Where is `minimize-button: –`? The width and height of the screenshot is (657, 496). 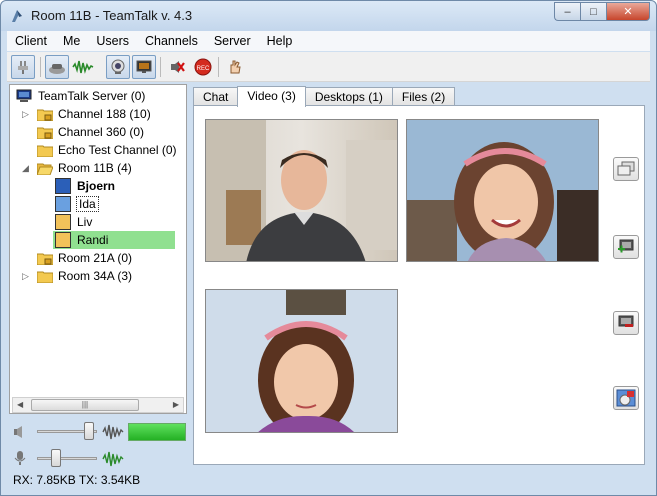
minimize-button: – is located at coordinates (567, 11).